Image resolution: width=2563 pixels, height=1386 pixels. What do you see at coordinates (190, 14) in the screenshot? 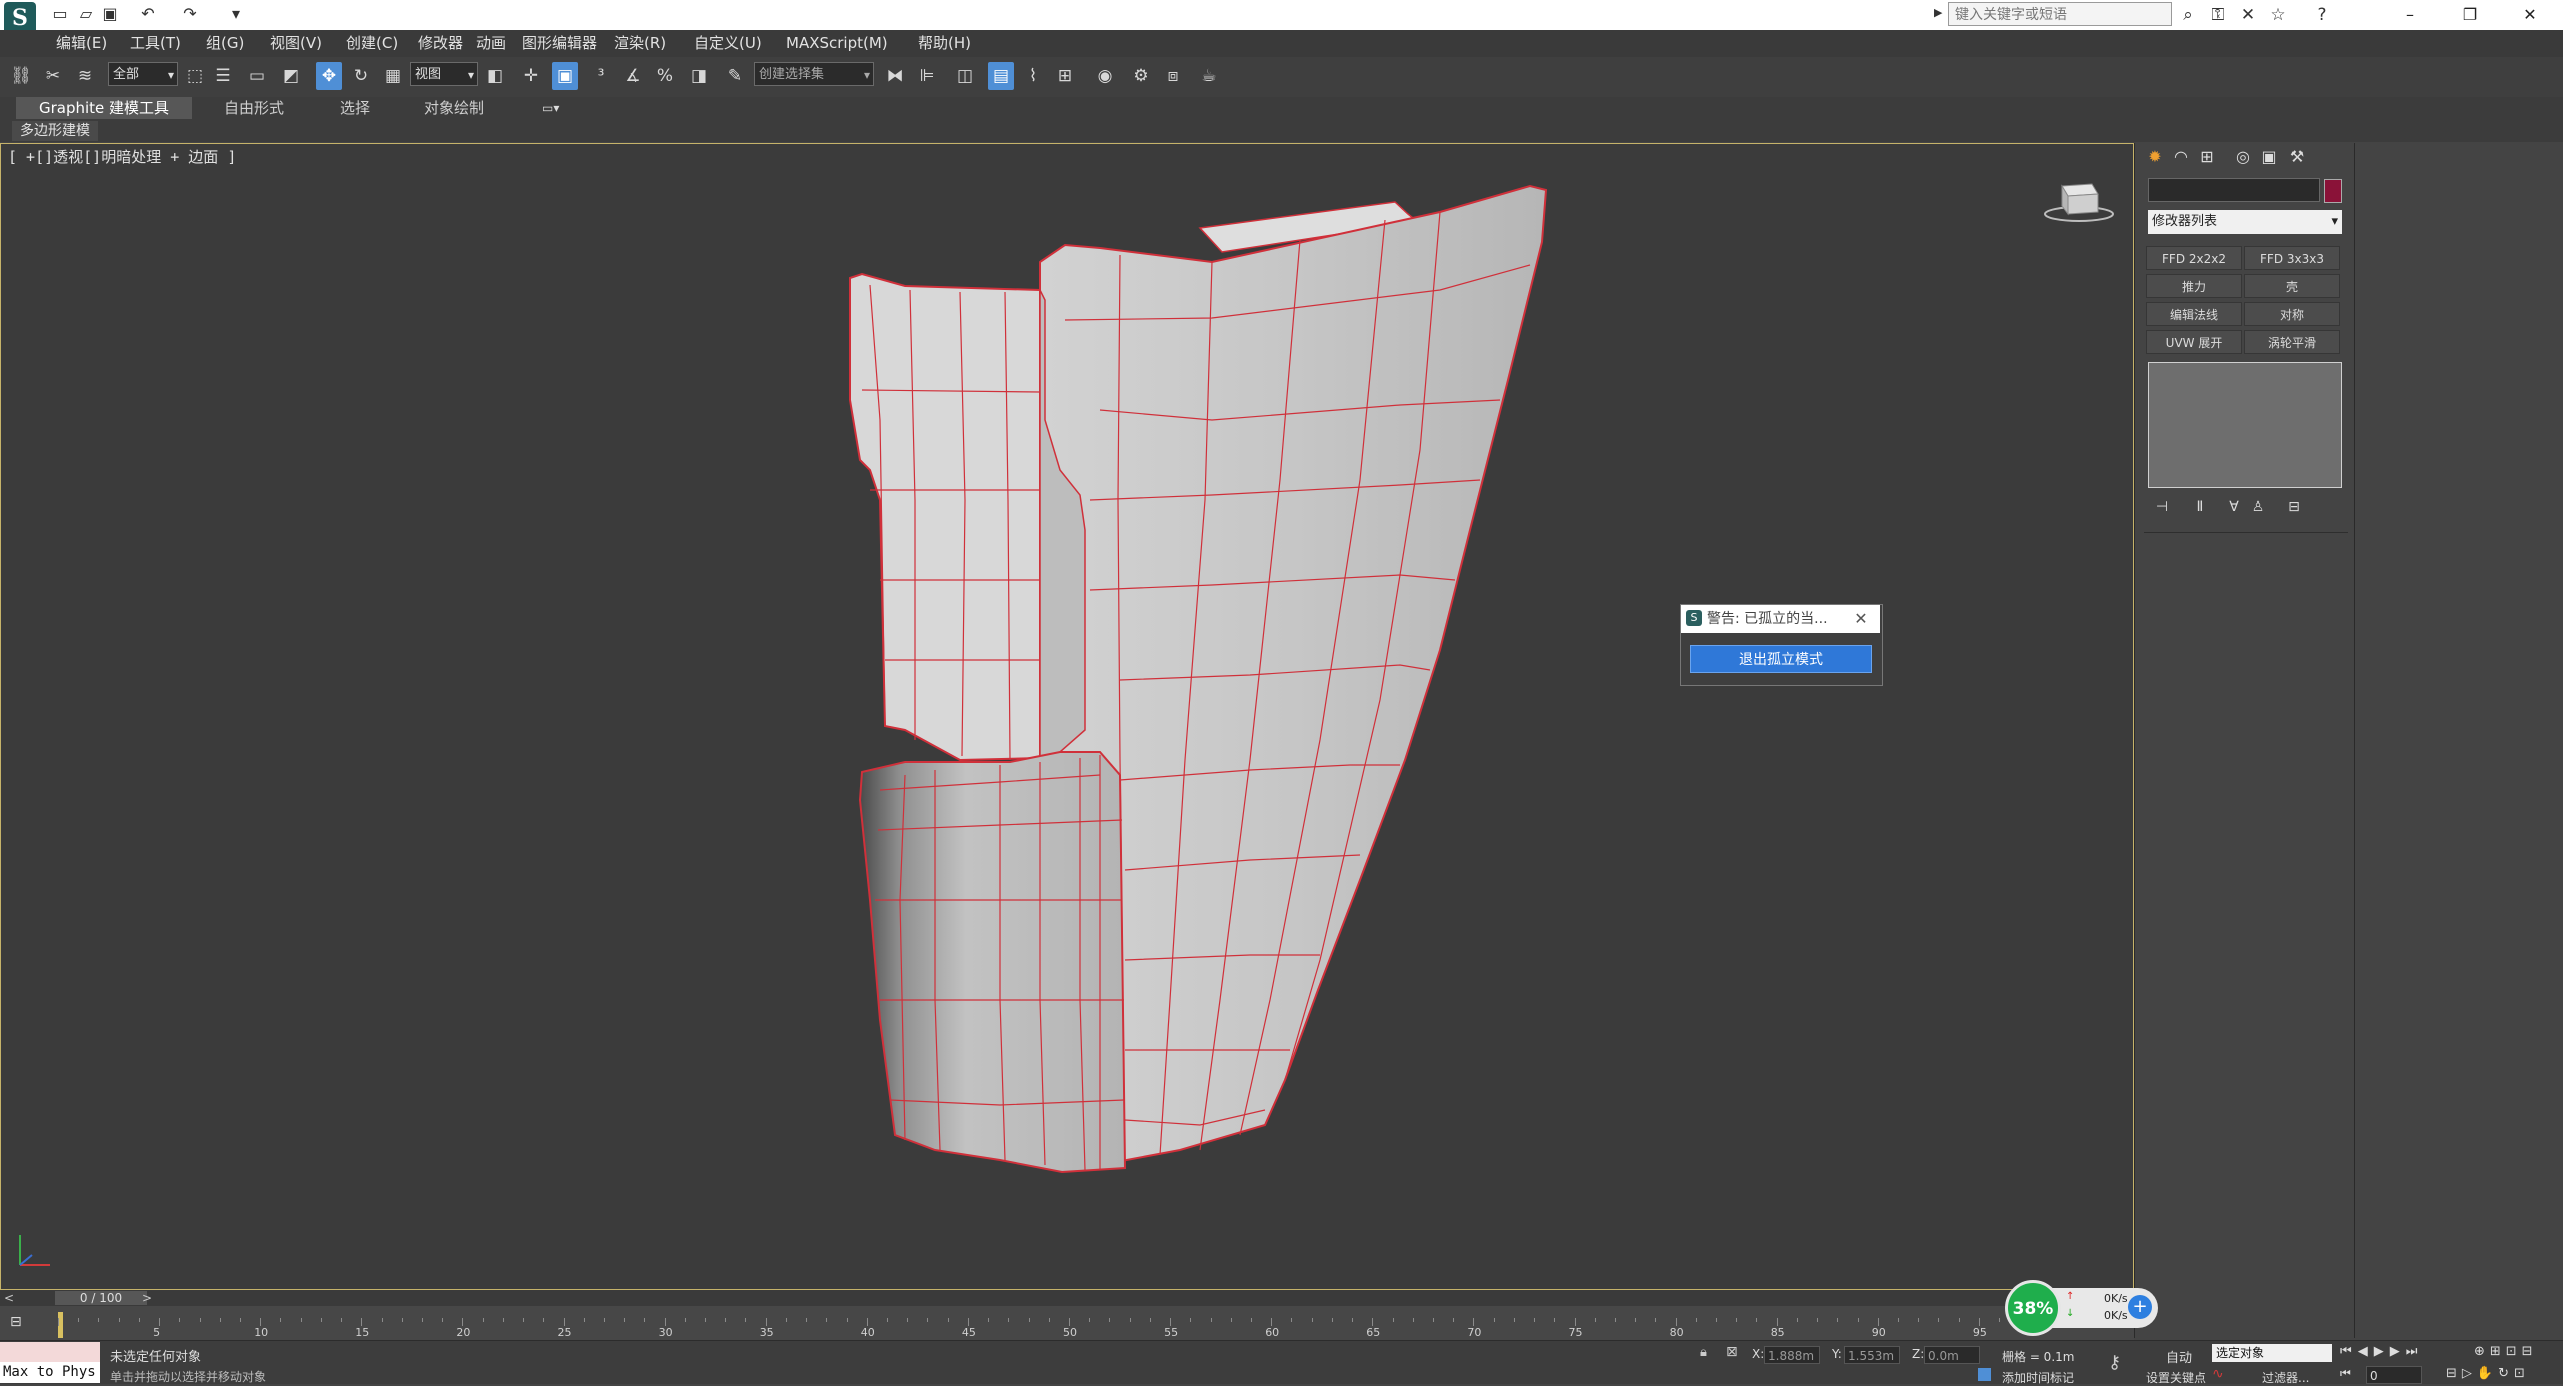
I see `redo-icon: ↷` at bounding box center [190, 14].